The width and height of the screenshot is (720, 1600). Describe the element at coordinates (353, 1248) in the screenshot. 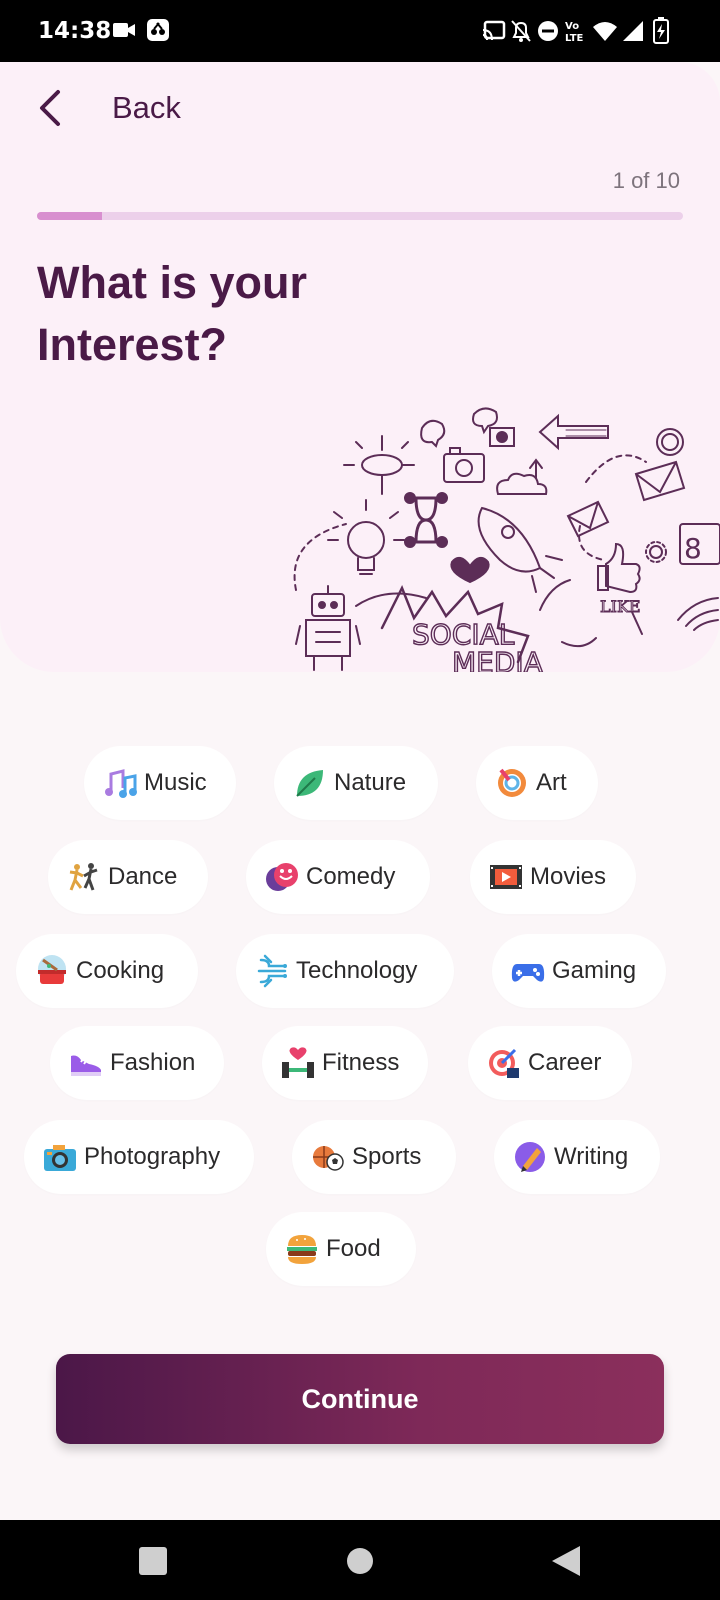

I see `interest-label: Food` at that location.